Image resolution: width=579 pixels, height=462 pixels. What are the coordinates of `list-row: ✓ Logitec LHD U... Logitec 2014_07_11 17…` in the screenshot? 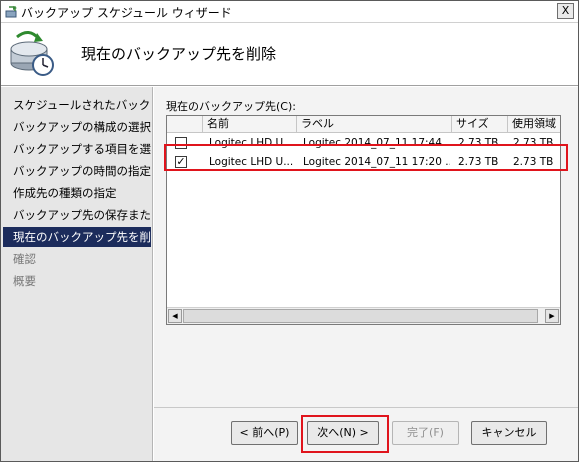 It's located at (363, 162).